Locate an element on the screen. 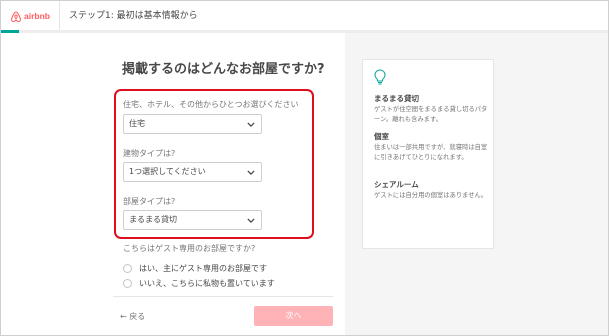  room-type-value: まるまる貸切 is located at coordinates (153, 219).